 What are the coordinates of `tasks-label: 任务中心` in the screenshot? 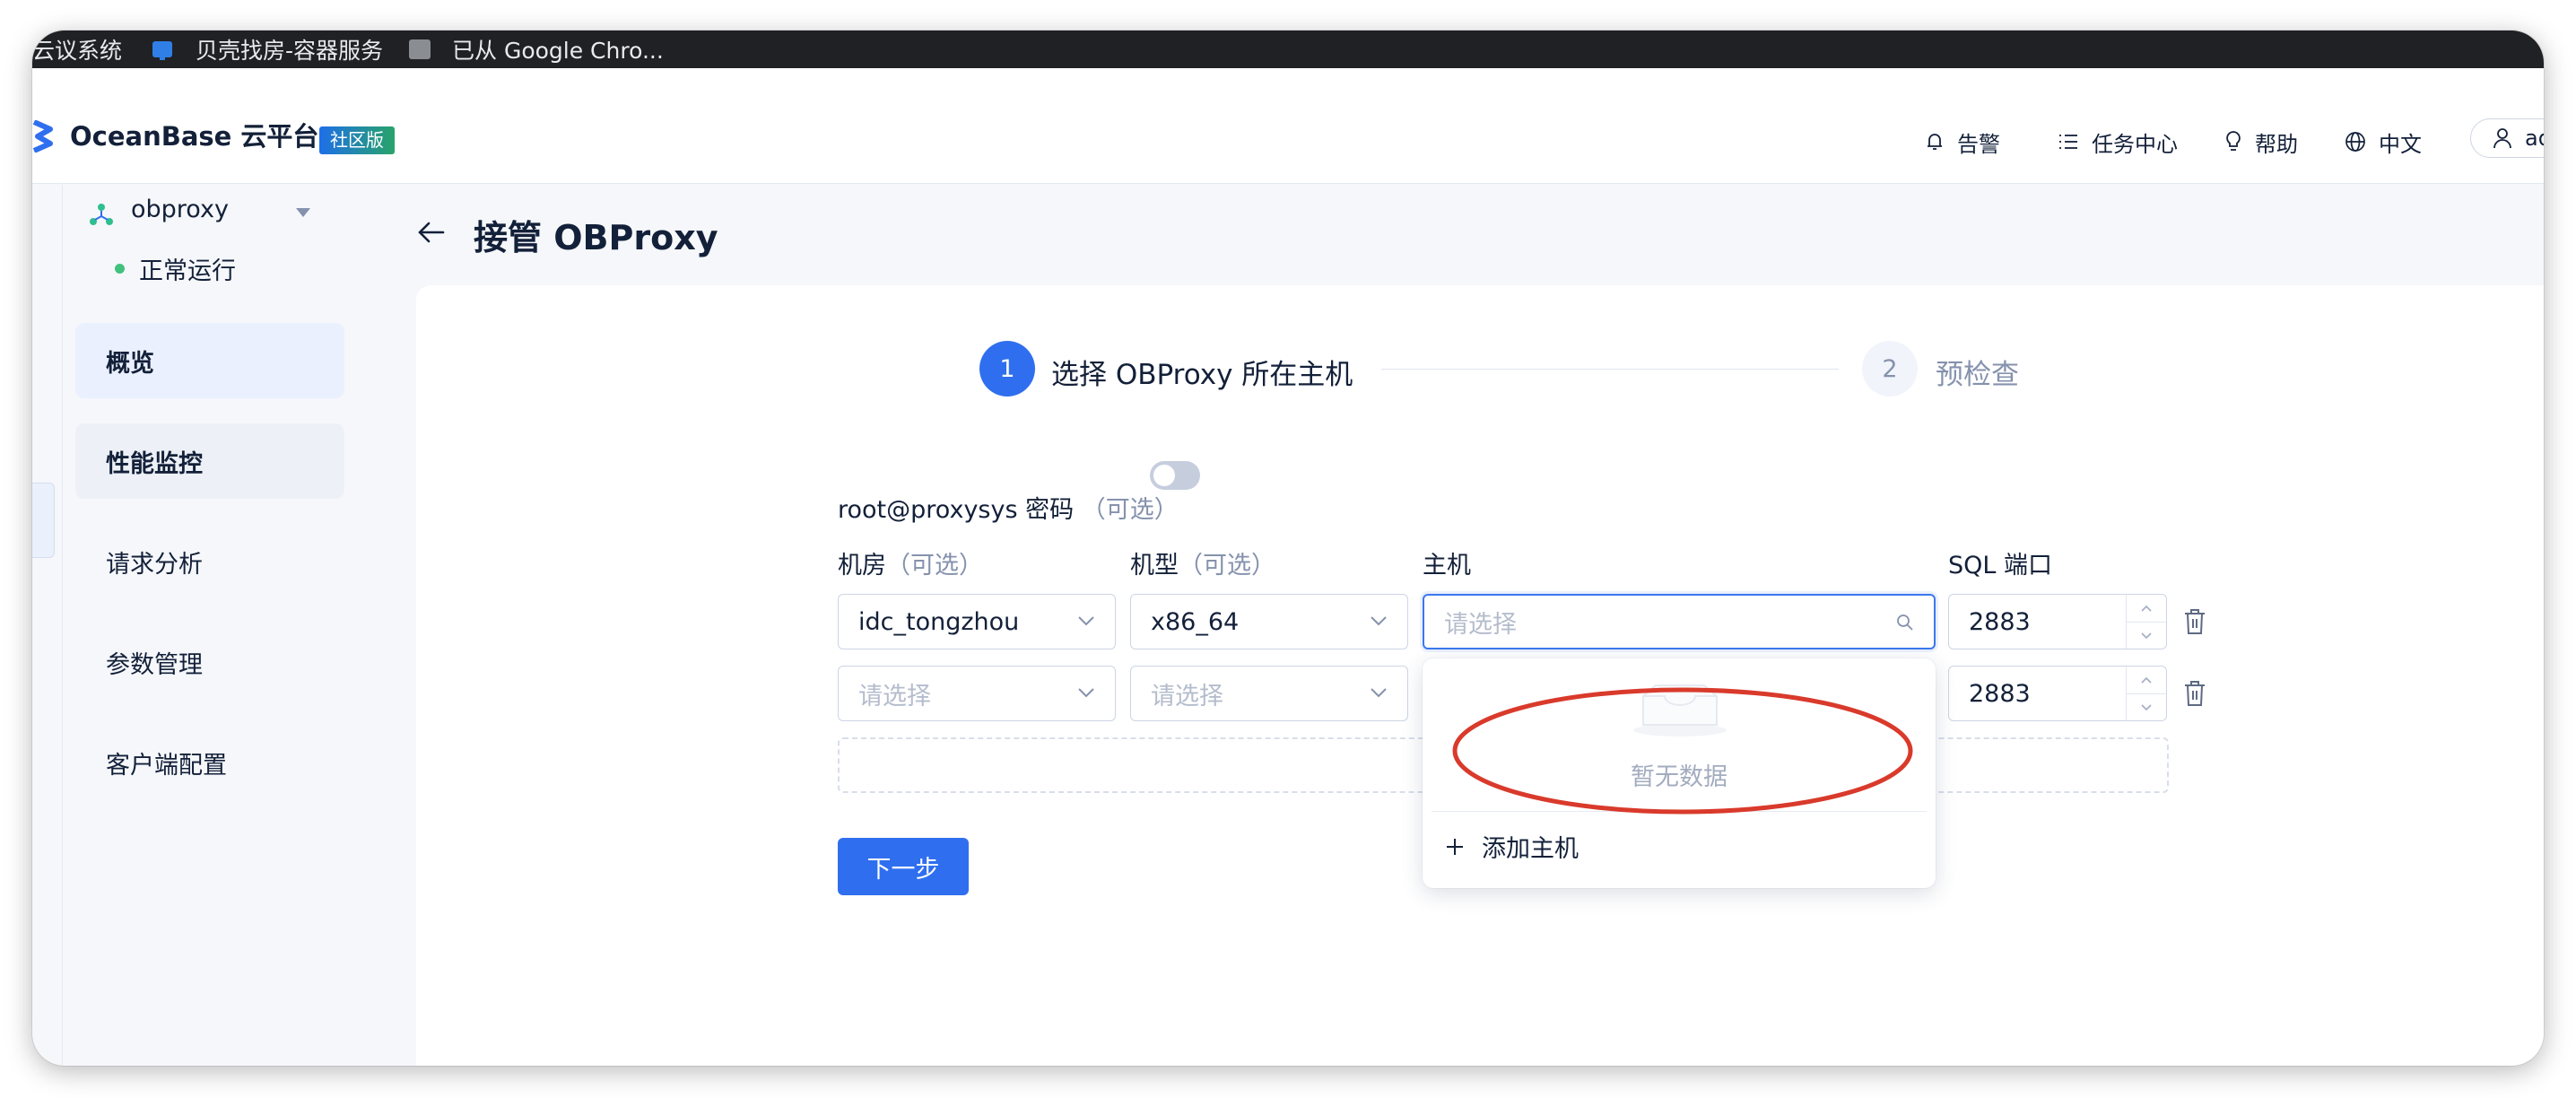 It's located at (2135, 144).